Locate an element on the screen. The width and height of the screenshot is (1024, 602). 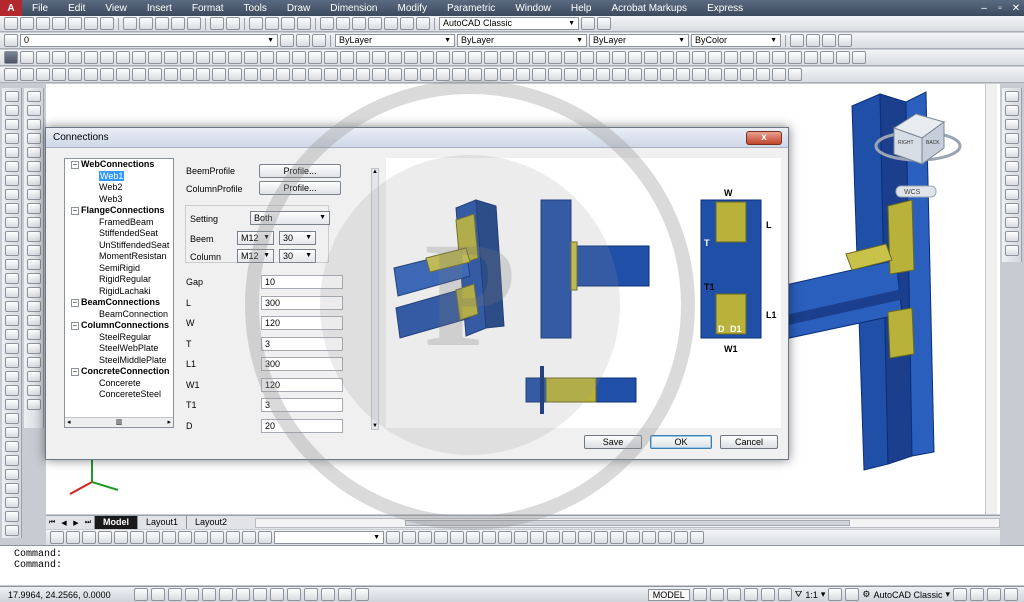
grating-icon is located at coordinates (1011, 208).